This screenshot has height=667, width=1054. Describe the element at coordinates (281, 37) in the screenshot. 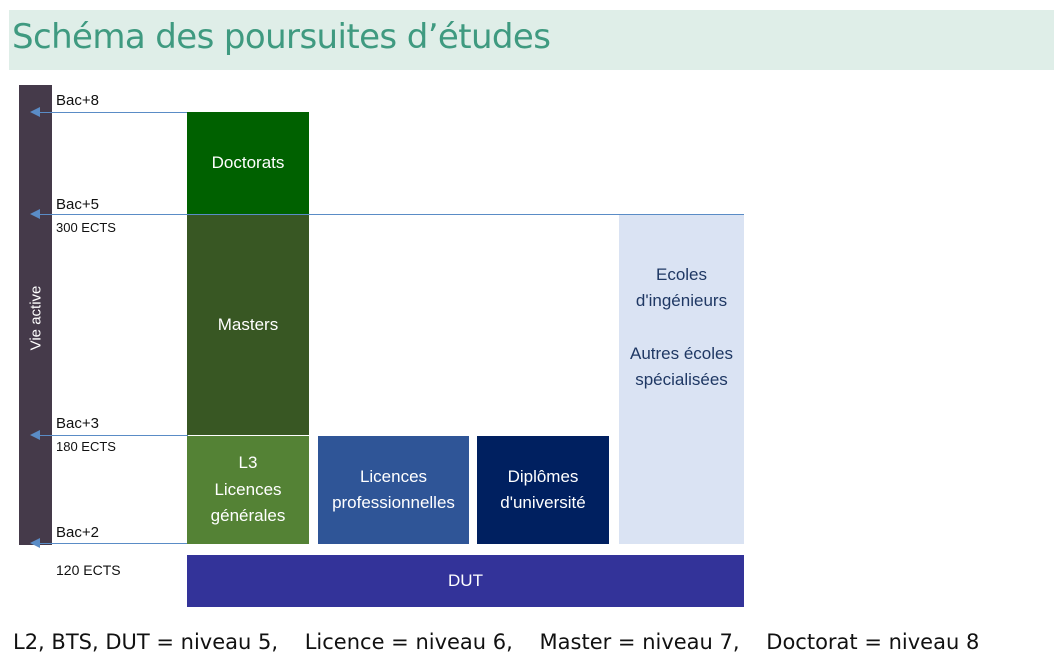

I see `page-title: Schéma des poursuites d’études` at that location.